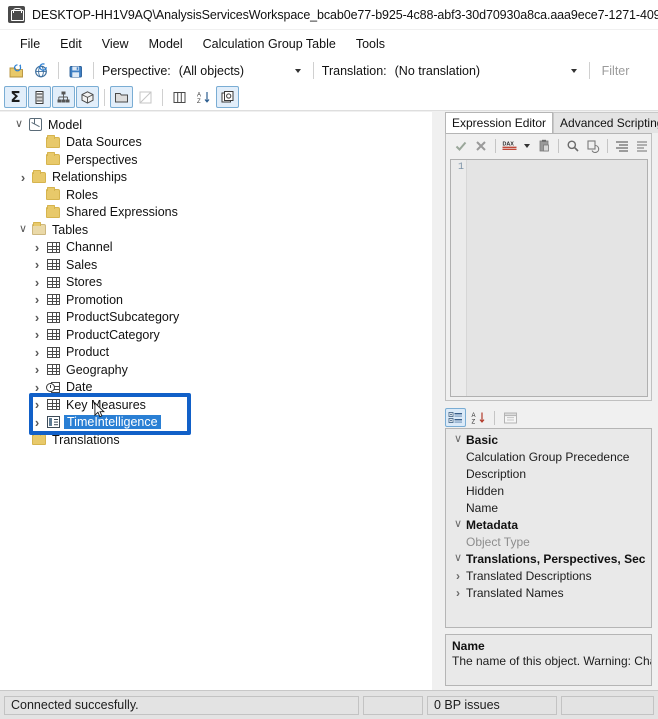 The width and height of the screenshot is (658, 719). Describe the element at coordinates (622, 146) in the screenshot. I see `indent-button` at that location.